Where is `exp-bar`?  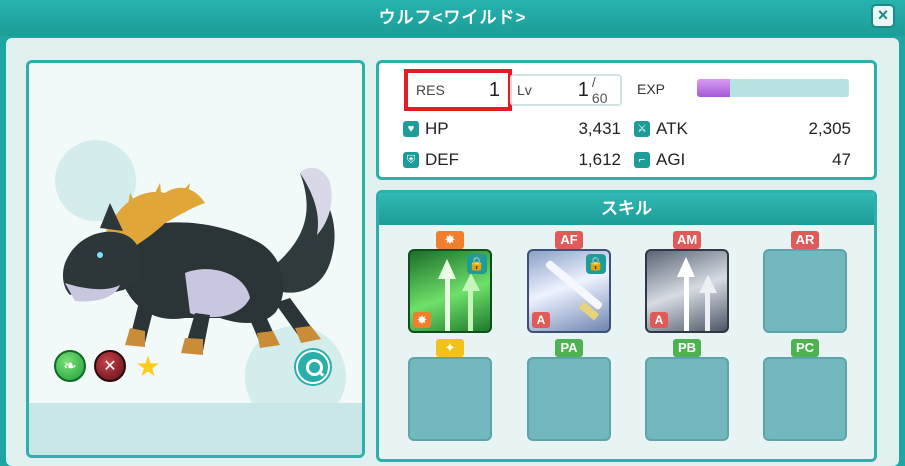
exp-bar is located at coordinates (773, 88).